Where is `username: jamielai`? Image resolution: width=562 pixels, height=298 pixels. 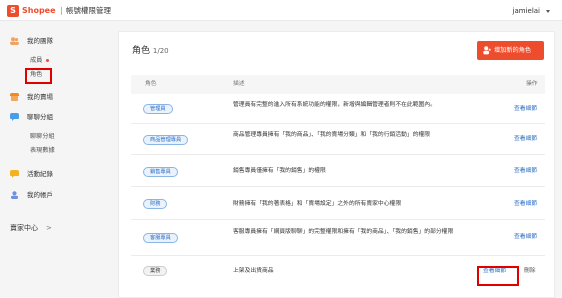 username: jamielai is located at coordinates (526, 11).